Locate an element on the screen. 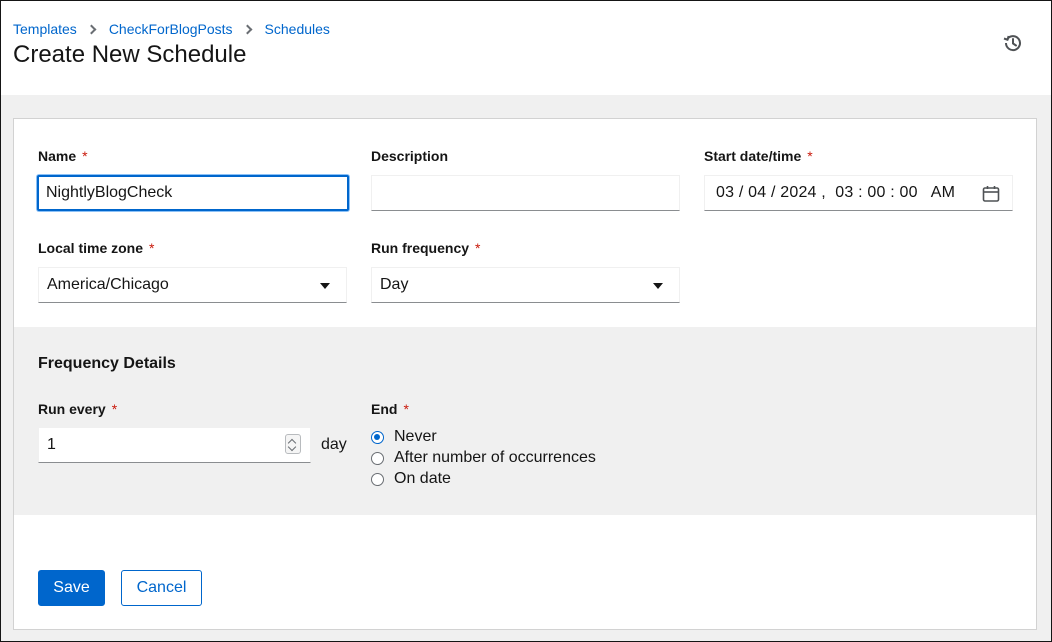  end-on-date-radio: On date is located at coordinates (411, 479).